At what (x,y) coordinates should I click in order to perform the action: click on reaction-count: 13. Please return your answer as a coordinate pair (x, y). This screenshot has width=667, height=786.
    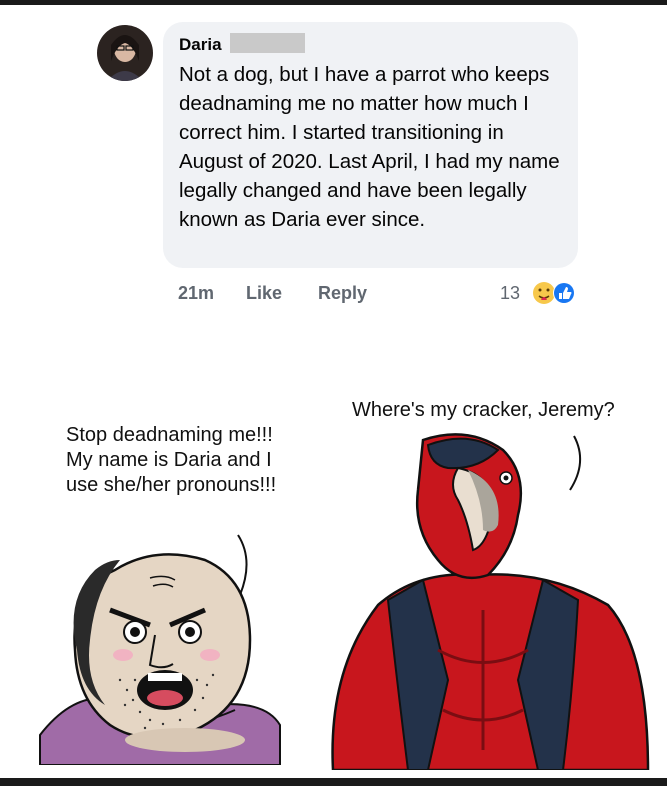
    Looking at the image, I should click on (510, 293).